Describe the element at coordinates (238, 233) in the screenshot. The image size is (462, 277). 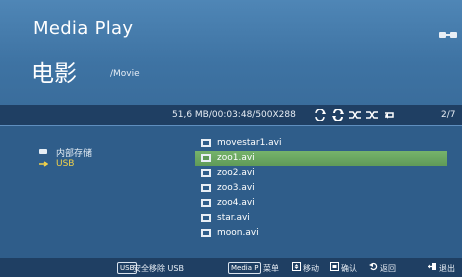
I see `file-name: moon.avi` at that location.